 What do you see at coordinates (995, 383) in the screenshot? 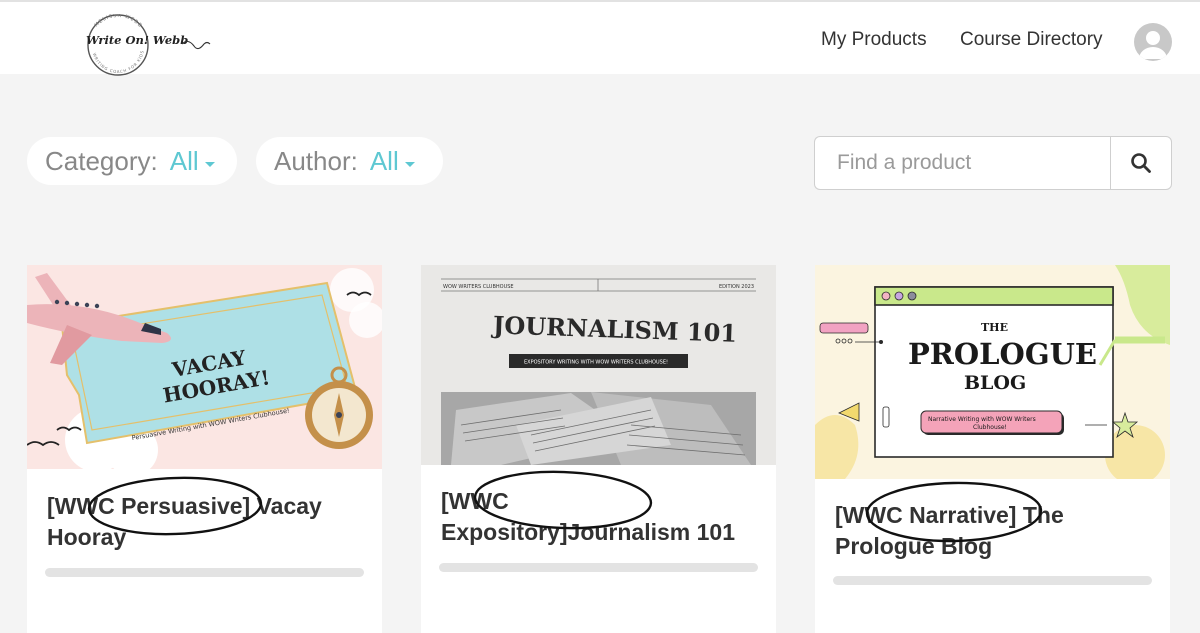
I see `thumbnail-headline: BLOG` at bounding box center [995, 383].